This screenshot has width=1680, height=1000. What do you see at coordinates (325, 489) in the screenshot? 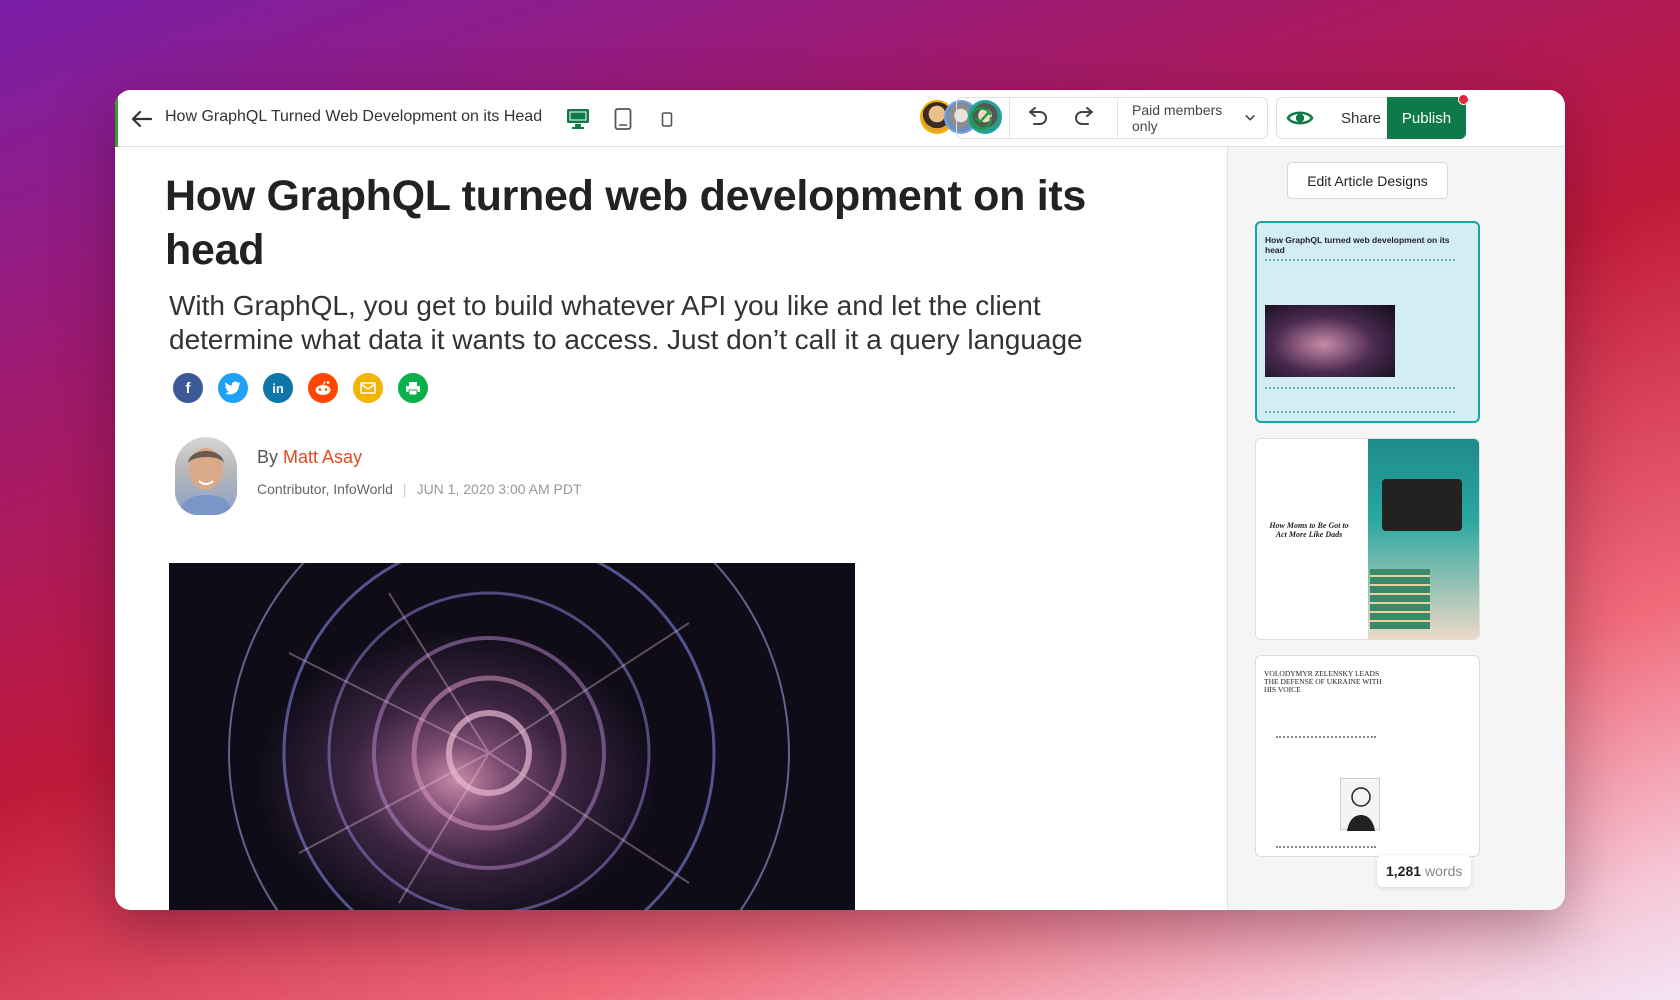
I see `author-role: Contributor, InfoWorld` at bounding box center [325, 489].